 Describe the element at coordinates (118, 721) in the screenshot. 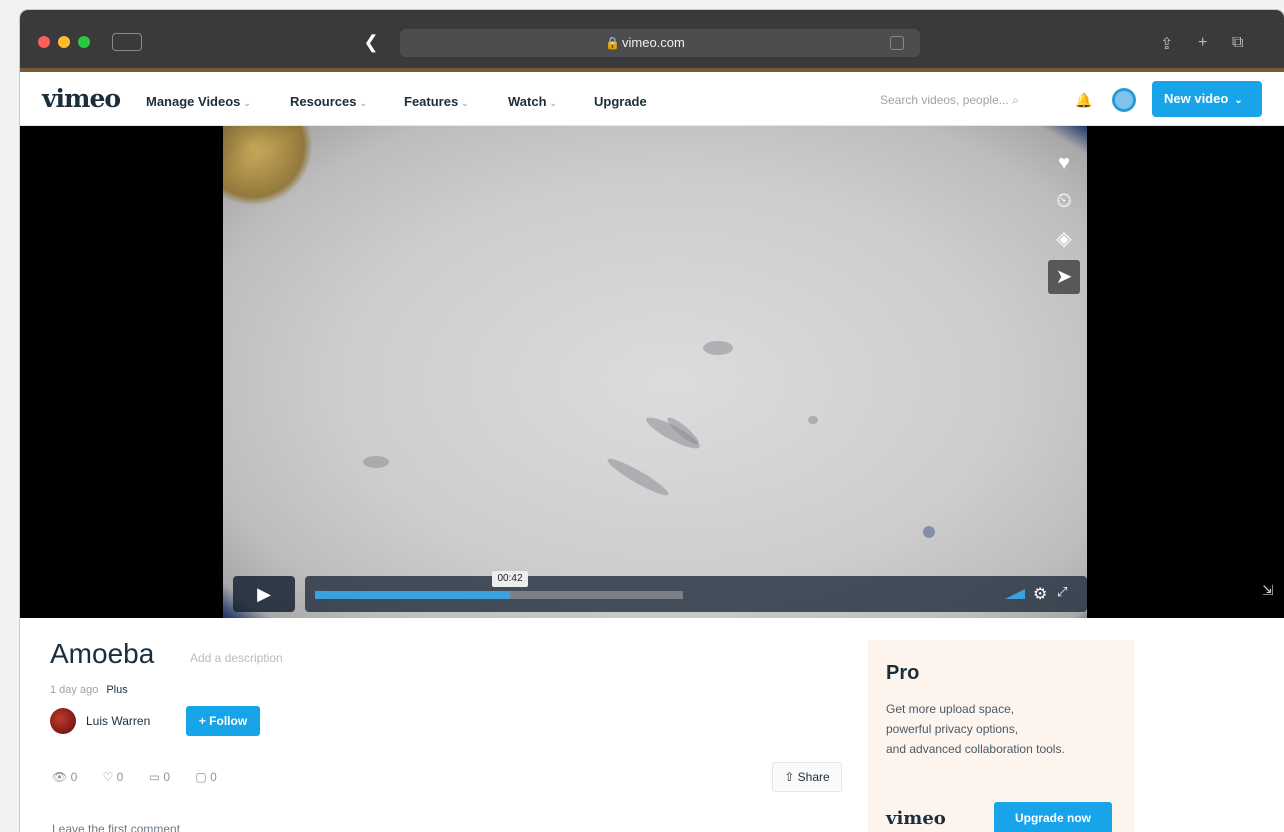

I see `owner-name: Luis Warren` at that location.